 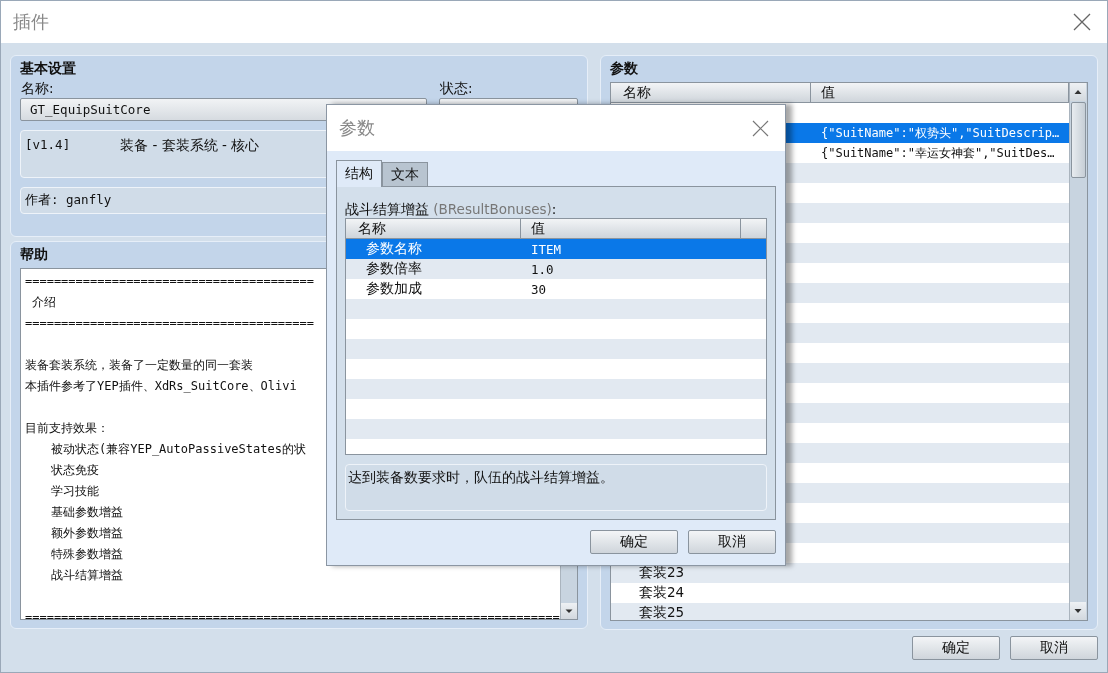 I want to click on status-label: 状态:, so click(x=456, y=89).